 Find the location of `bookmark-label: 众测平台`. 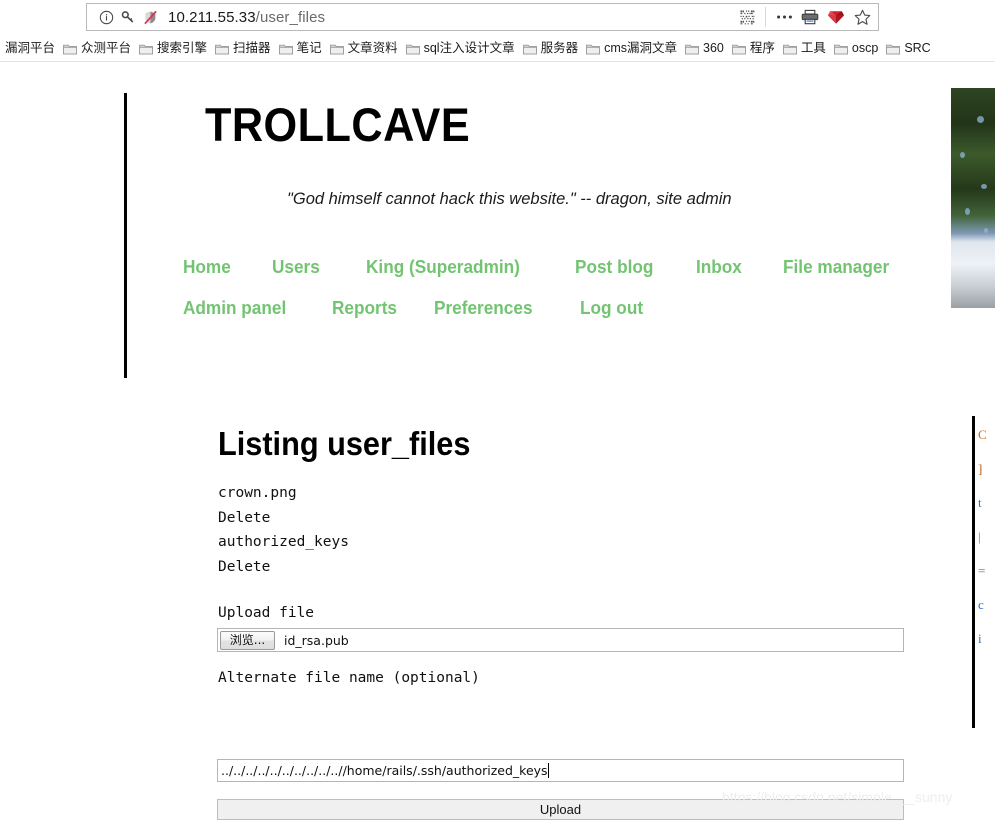

bookmark-label: 众测平台 is located at coordinates (106, 48).